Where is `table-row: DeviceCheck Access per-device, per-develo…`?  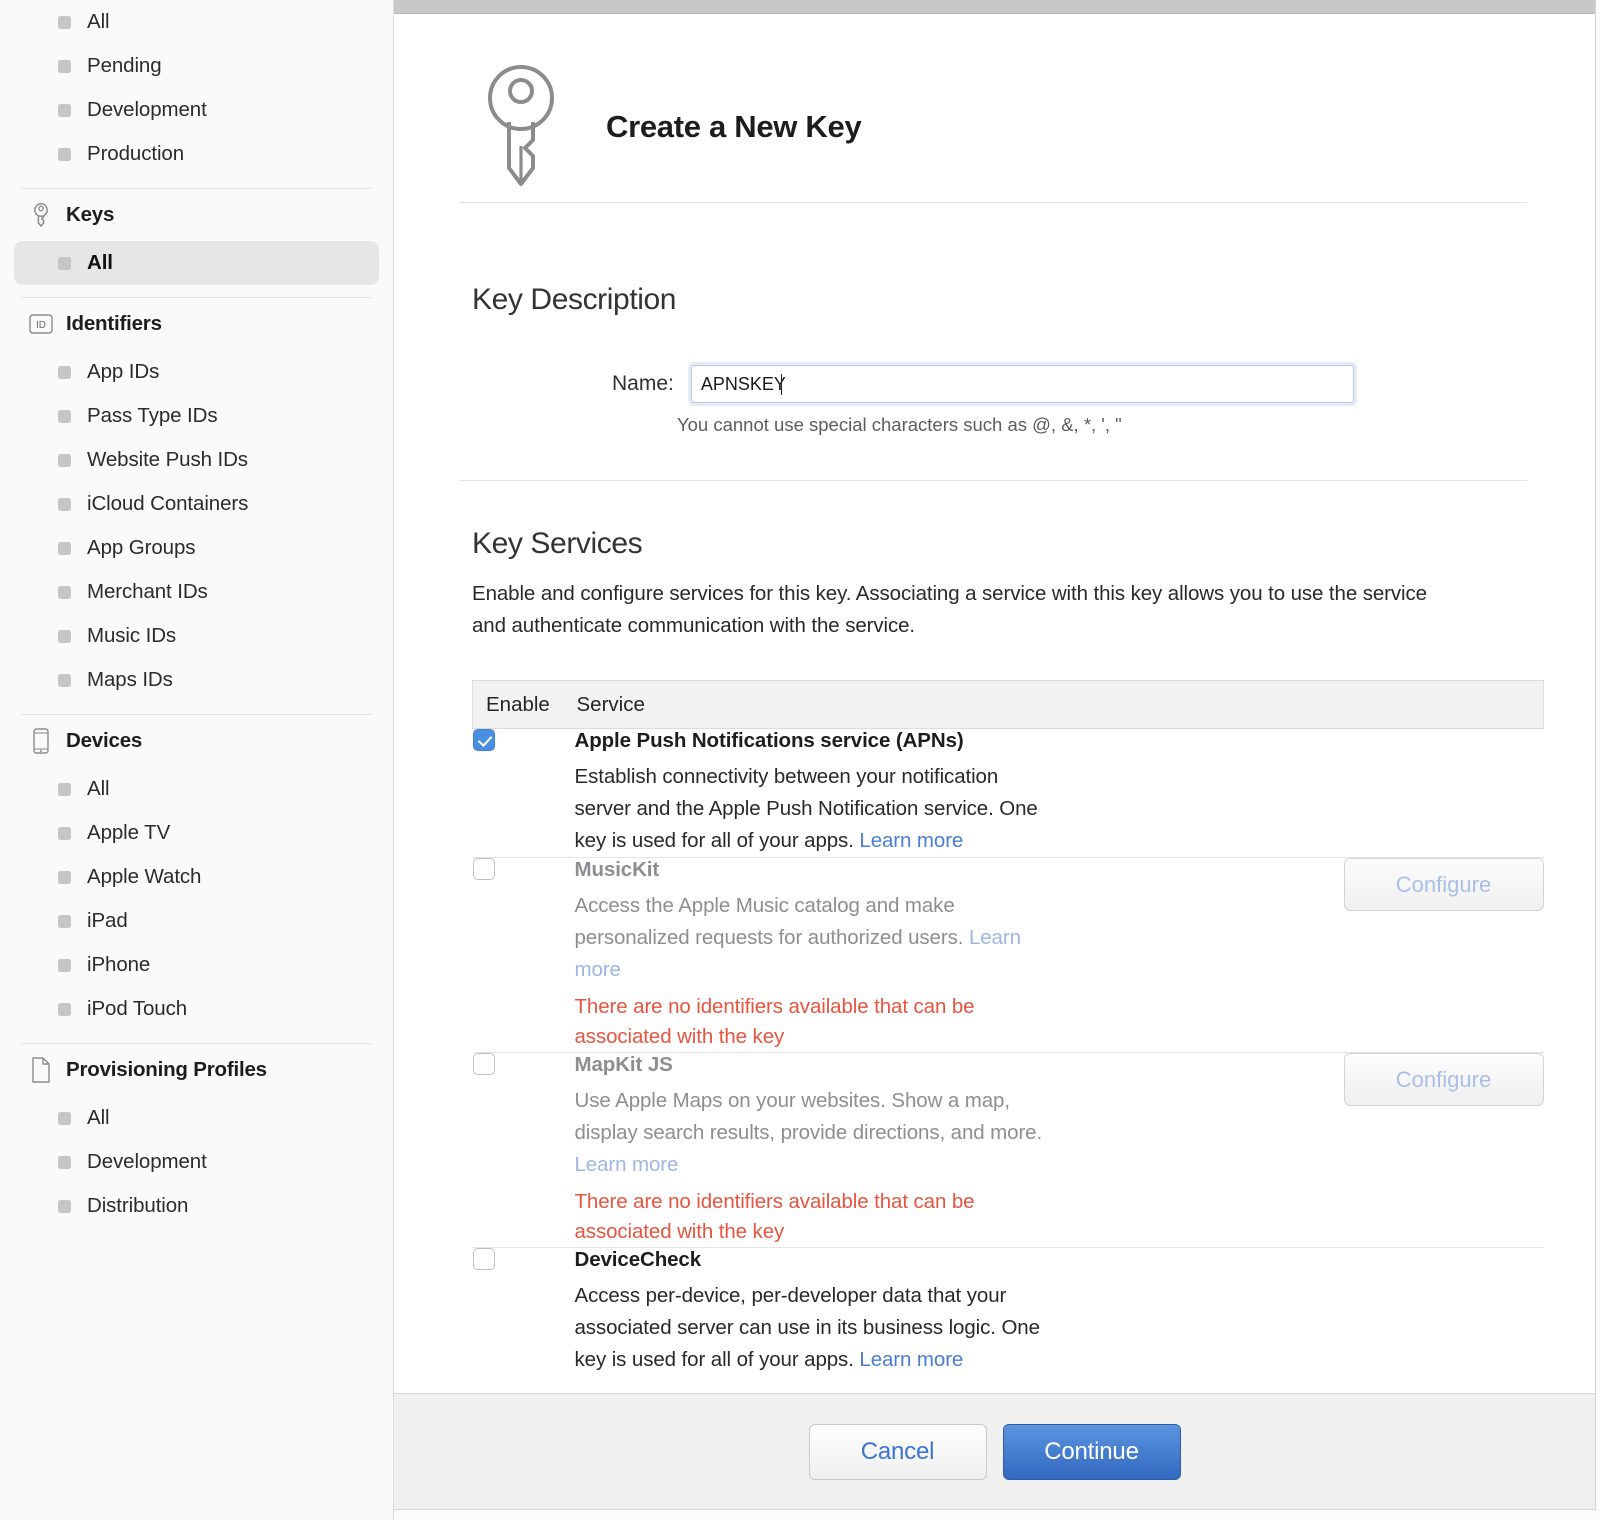 table-row: DeviceCheck Access per-device, per-develo… is located at coordinates (1008, 1312).